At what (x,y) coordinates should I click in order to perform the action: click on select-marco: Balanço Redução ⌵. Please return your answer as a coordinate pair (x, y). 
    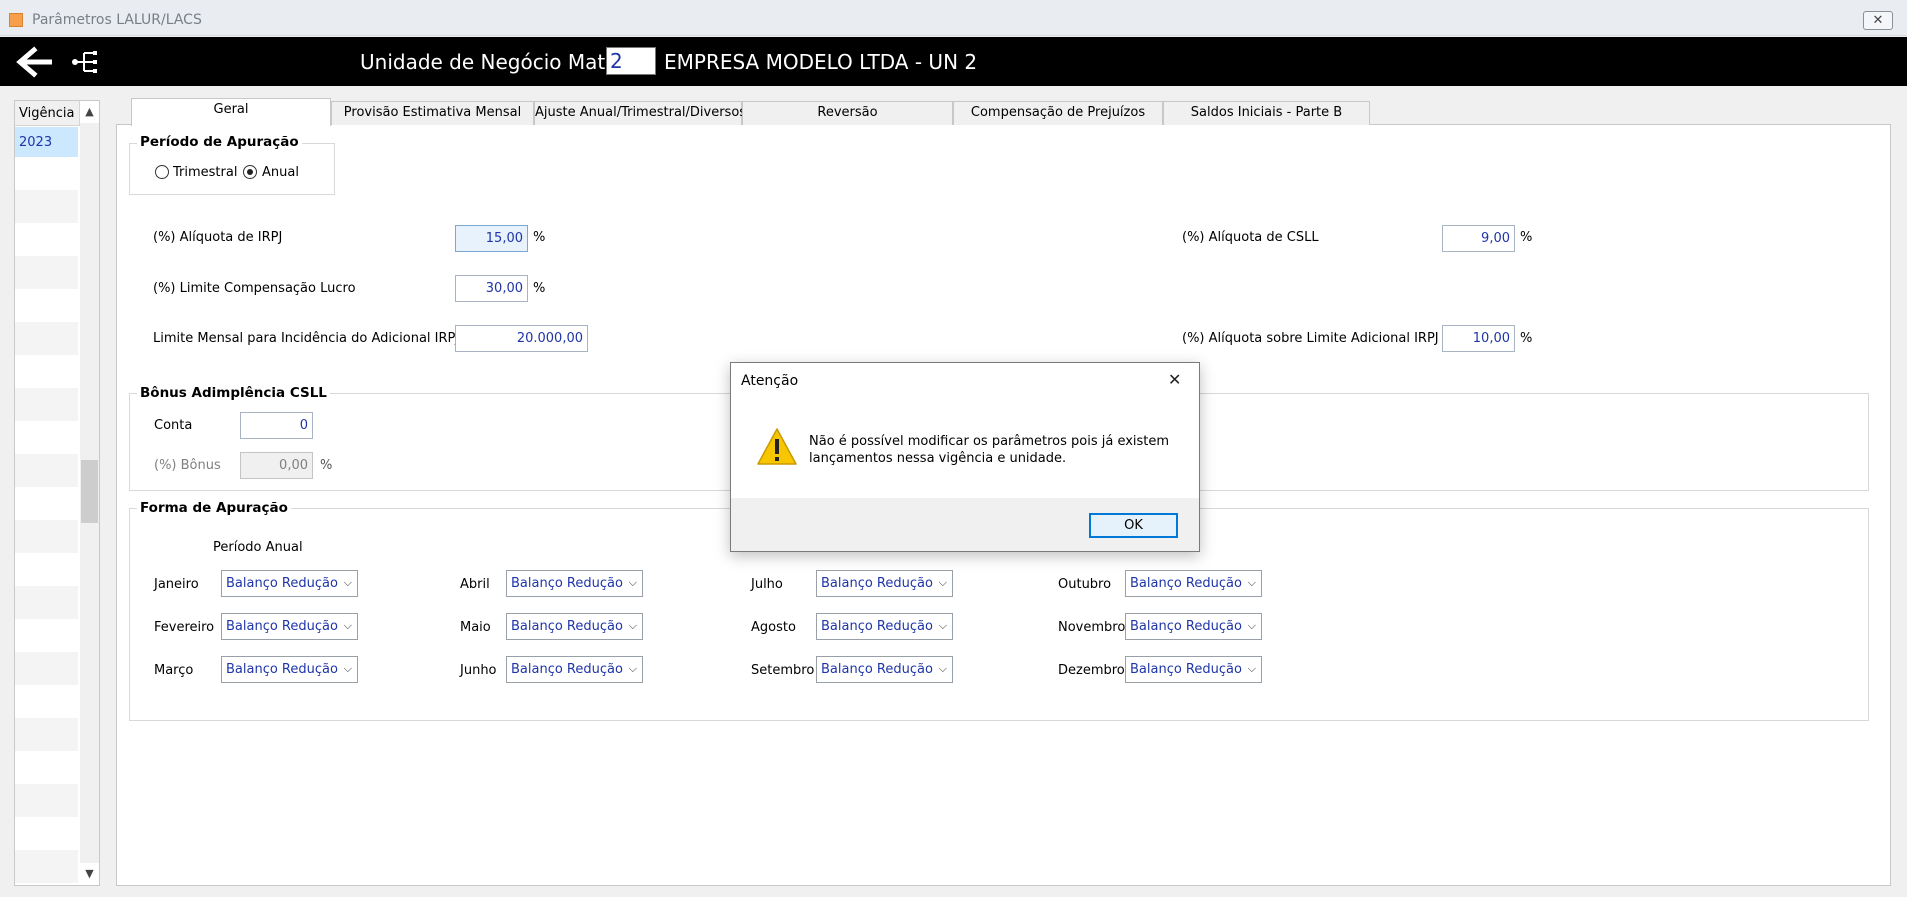
    Looking at the image, I should click on (289, 669).